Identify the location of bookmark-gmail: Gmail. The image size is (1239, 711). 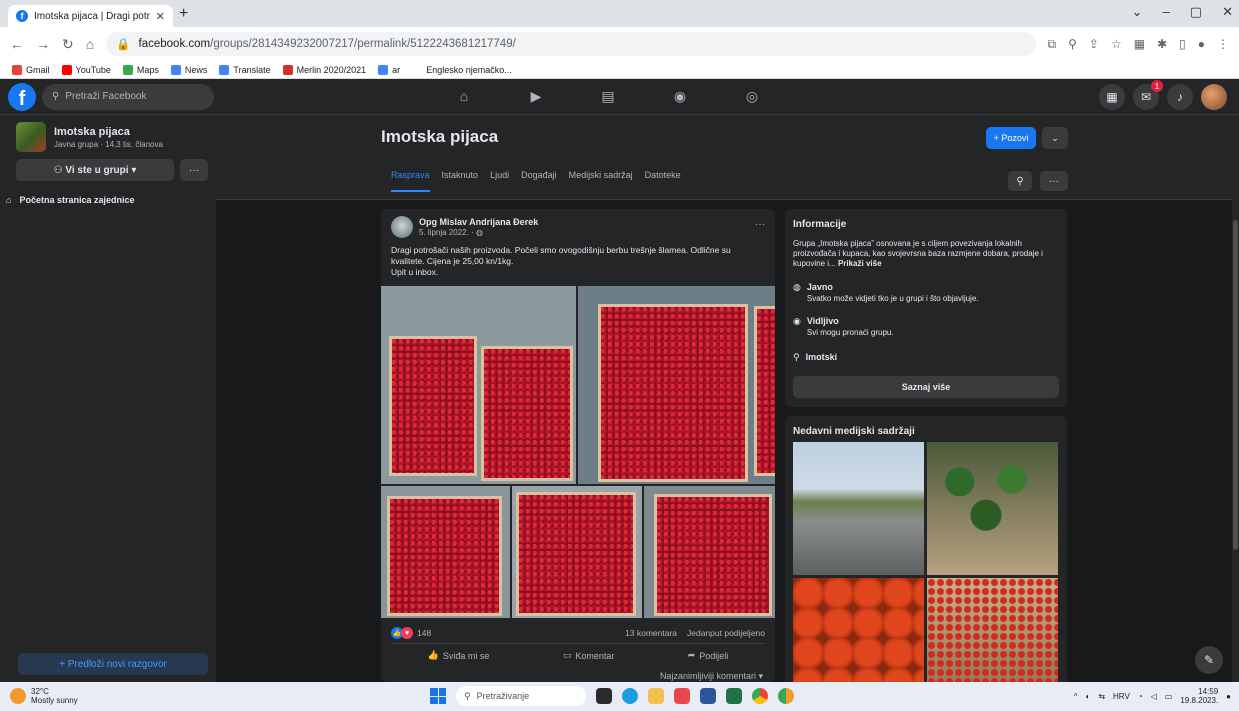
(31, 69).